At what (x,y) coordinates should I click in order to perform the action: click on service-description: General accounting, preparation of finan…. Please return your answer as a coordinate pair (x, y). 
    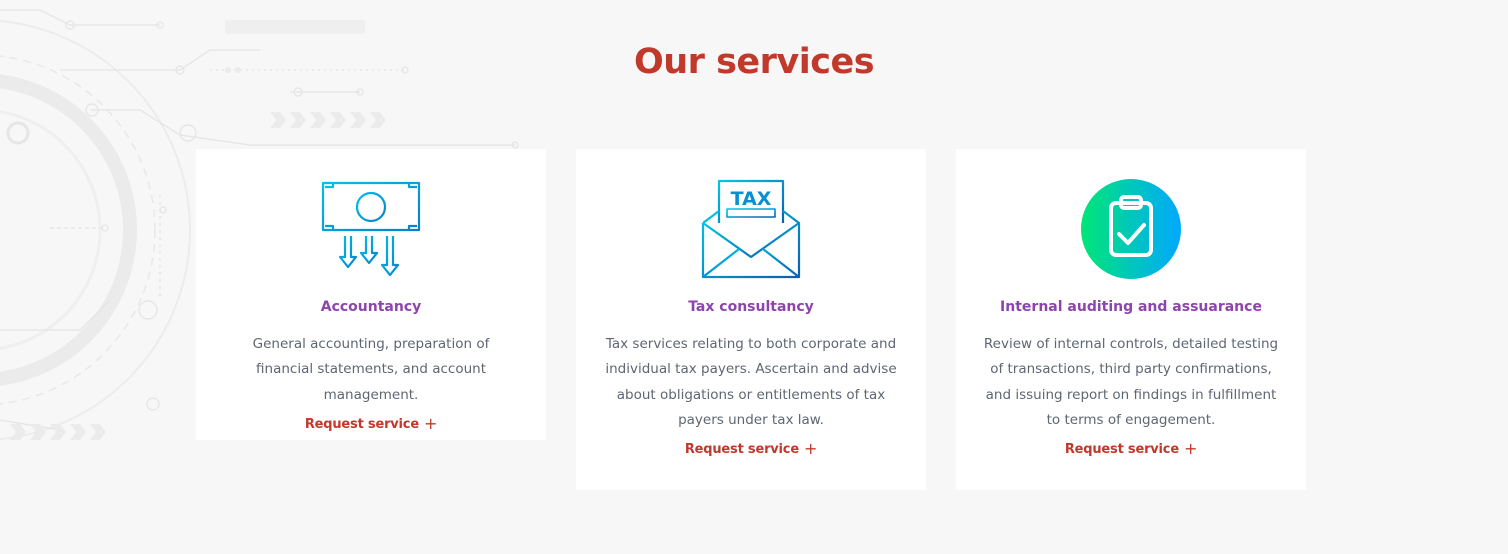
    Looking at the image, I should click on (371, 369).